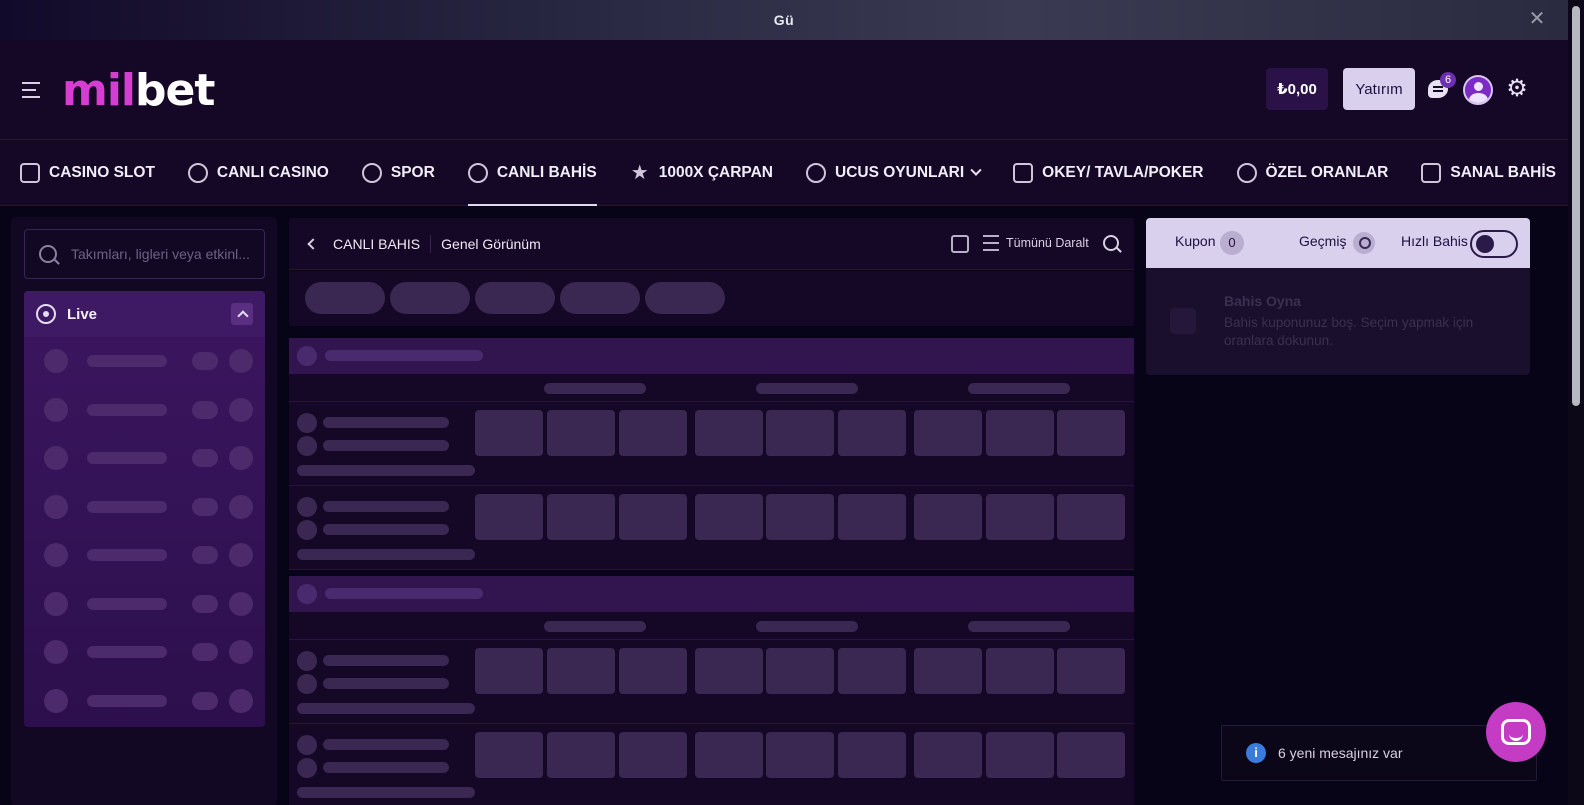  I want to click on chevron-up-icon, so click(242, 314).